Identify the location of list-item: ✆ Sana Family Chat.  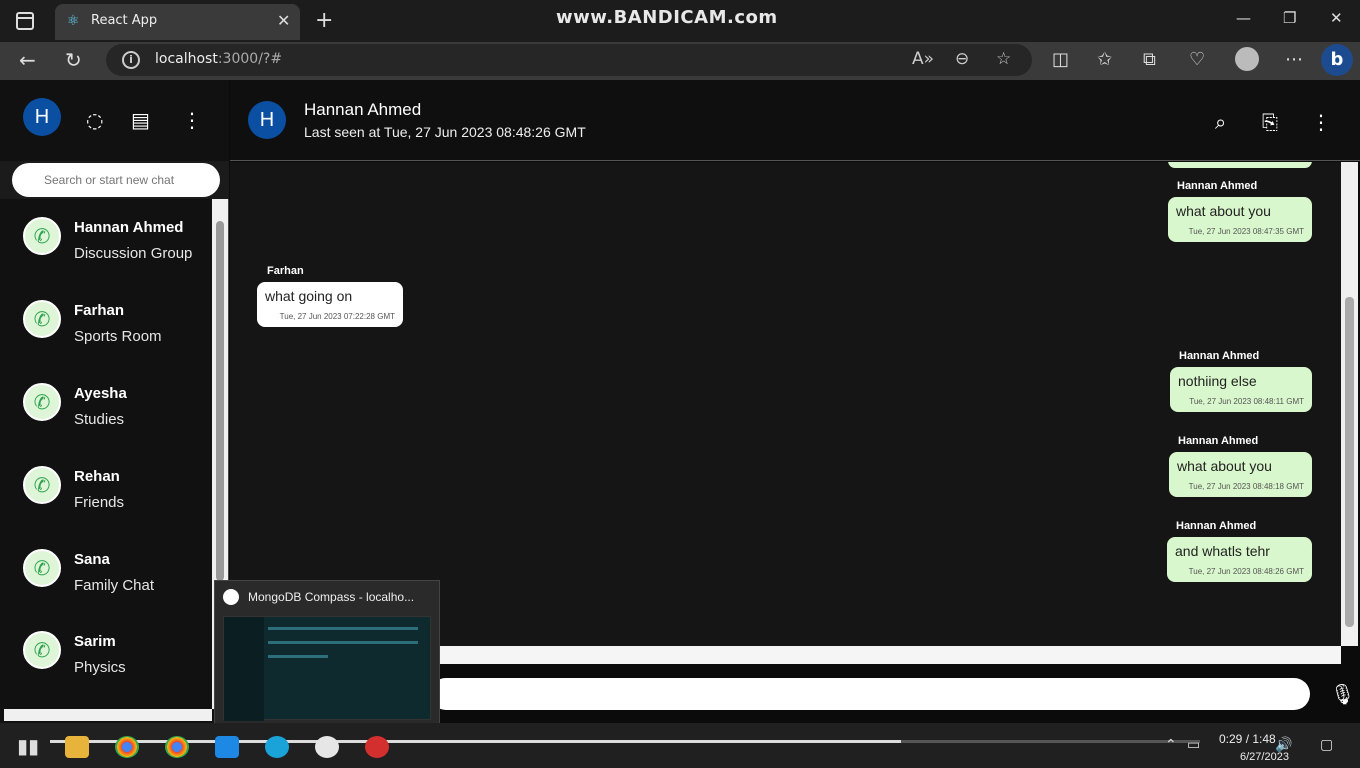
(106, 572).